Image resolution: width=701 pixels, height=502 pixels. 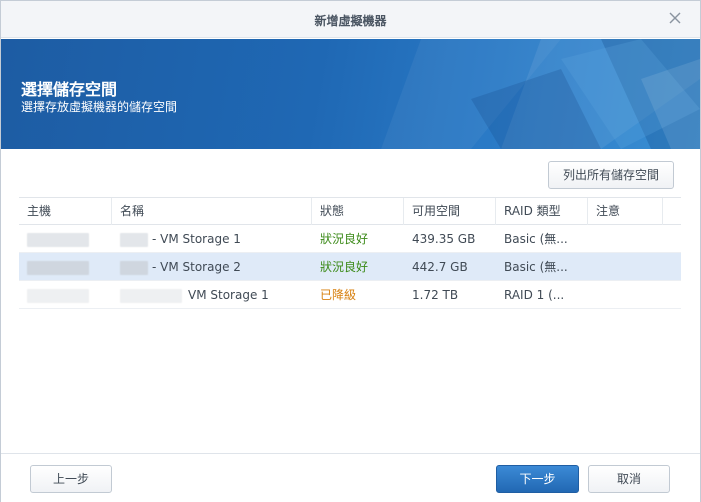 What do you see at coordinates (435, 295) in the screenshot?
I see `free-space-cell: 1.72 TB` at bounding box center [435, 295].